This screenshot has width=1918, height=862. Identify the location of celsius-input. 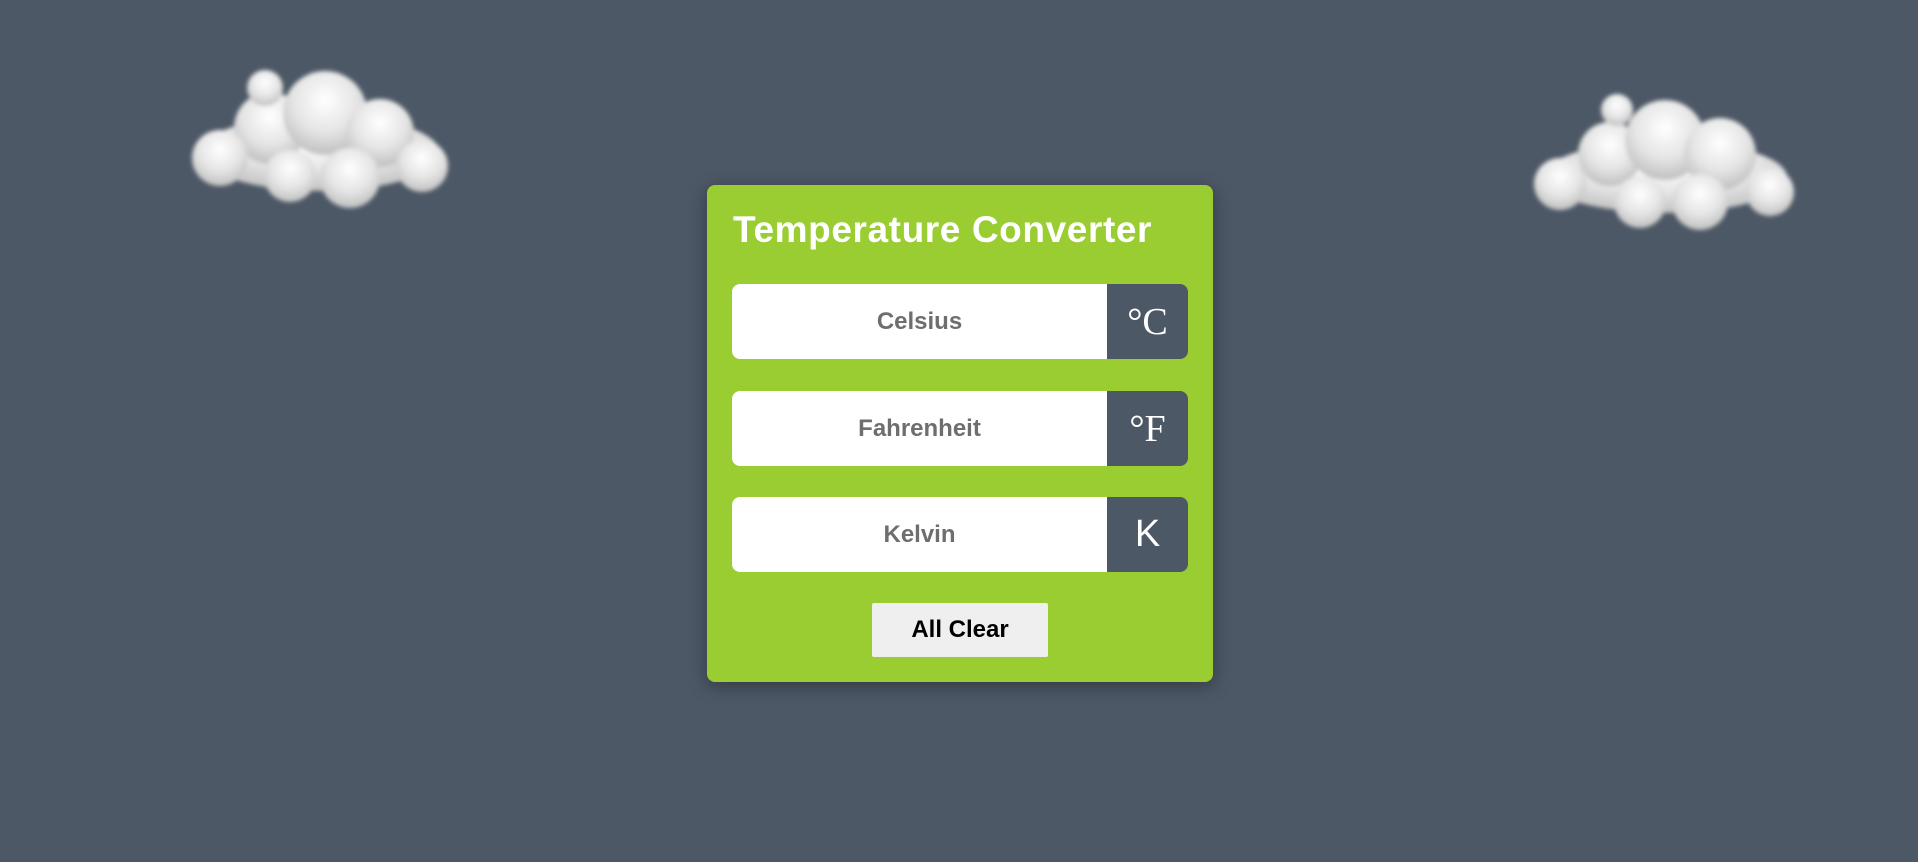
(919, 321).